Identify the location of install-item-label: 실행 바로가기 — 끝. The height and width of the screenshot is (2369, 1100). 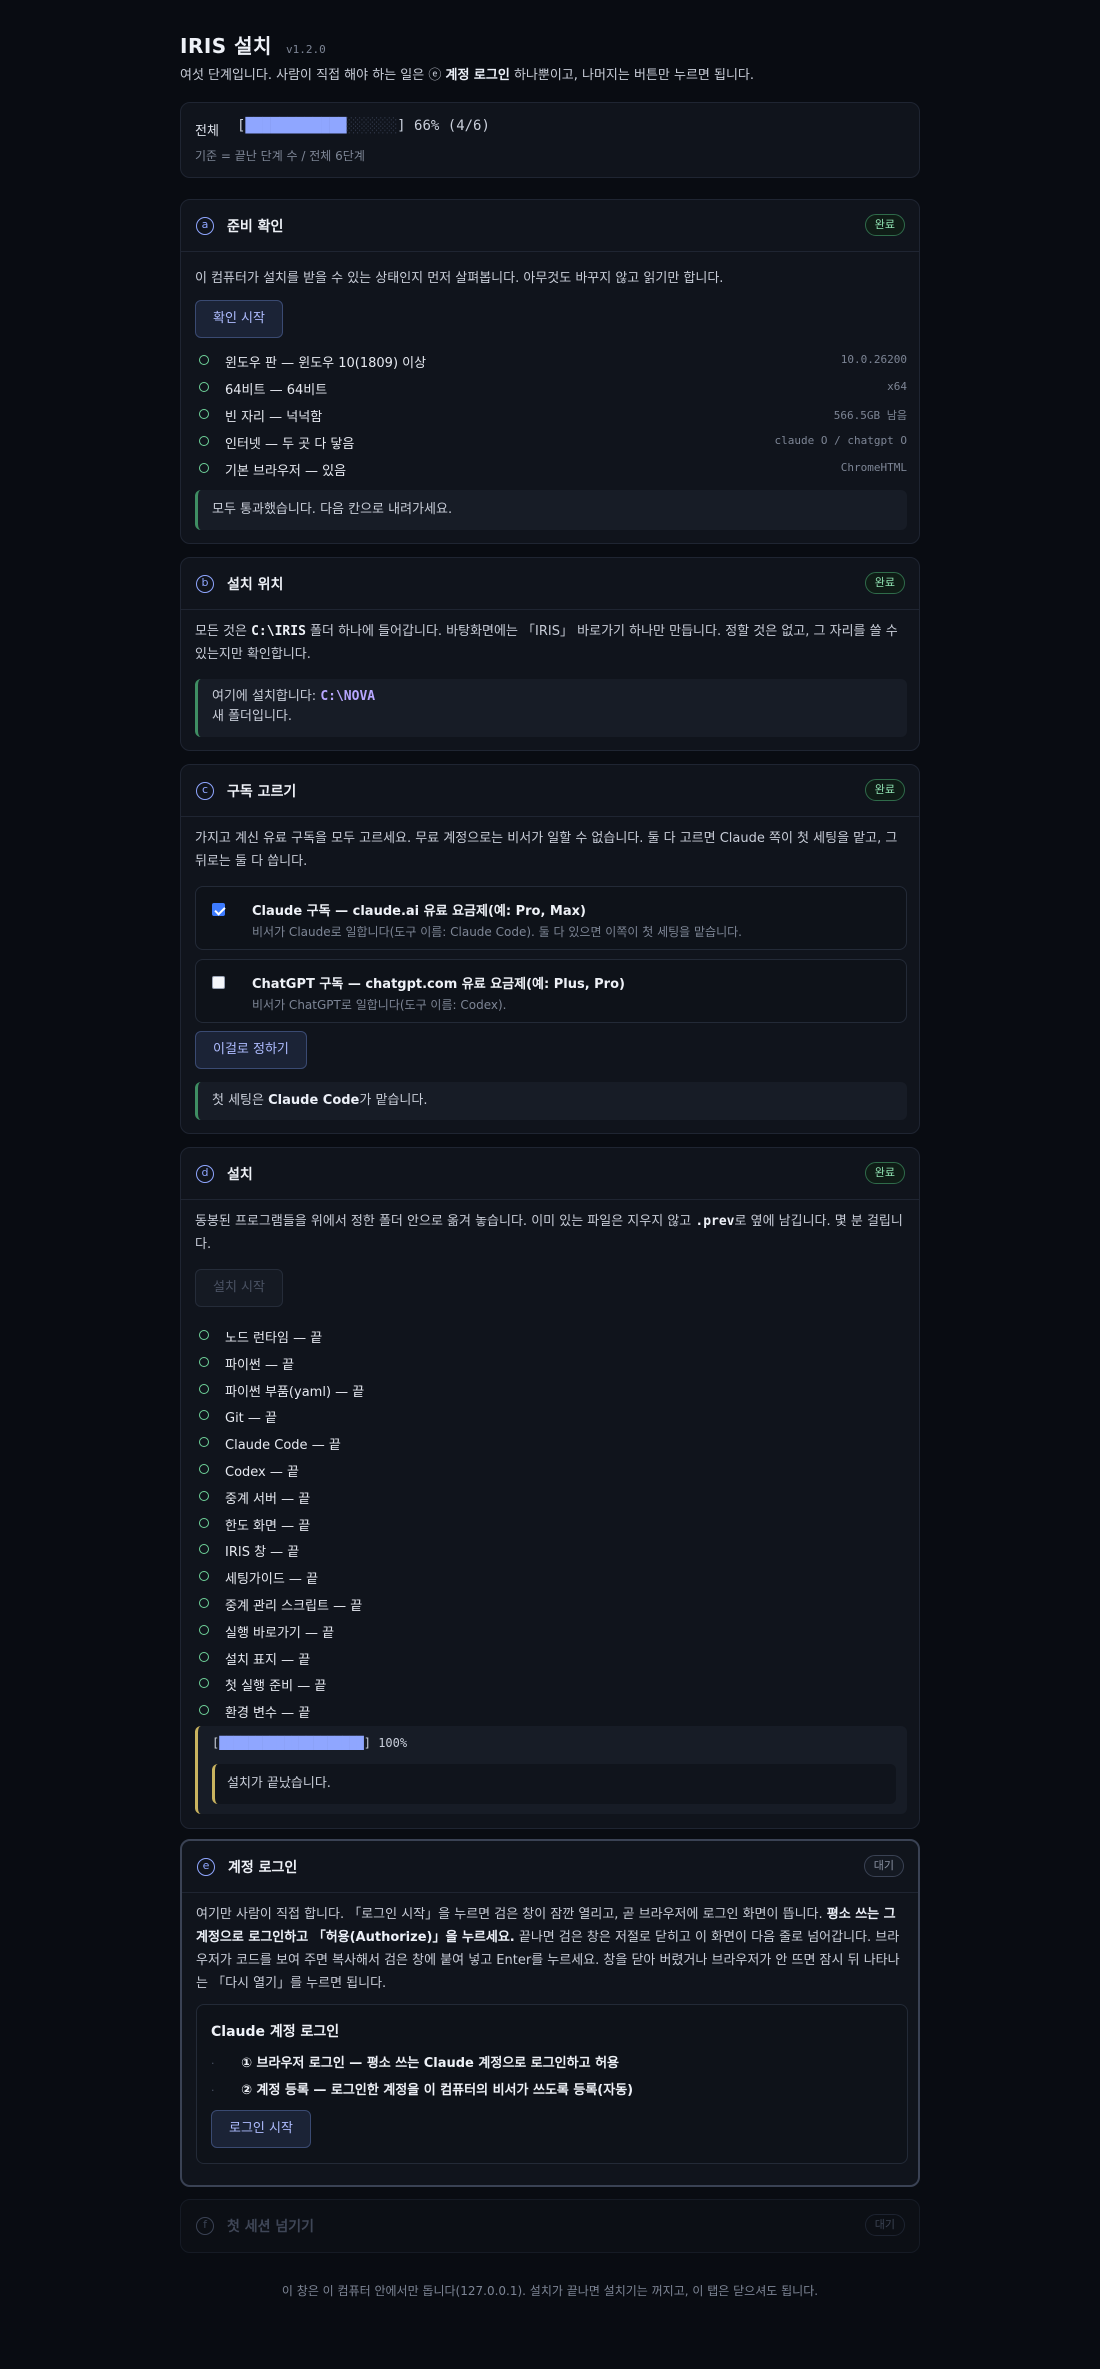
(280, 1633).